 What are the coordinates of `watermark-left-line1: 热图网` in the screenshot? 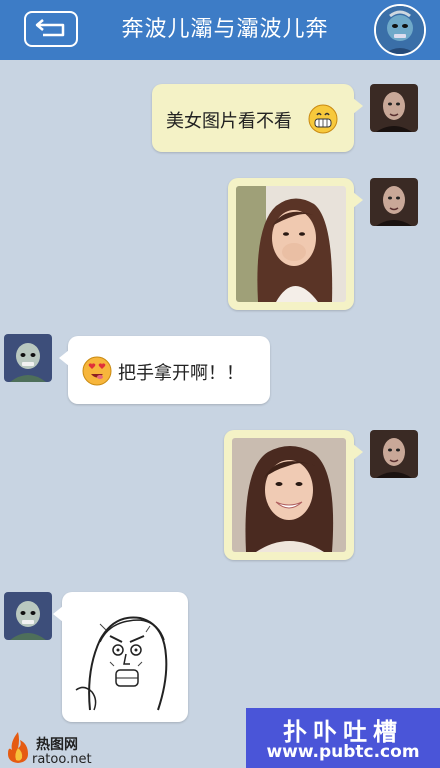 It's located at (57, 745).